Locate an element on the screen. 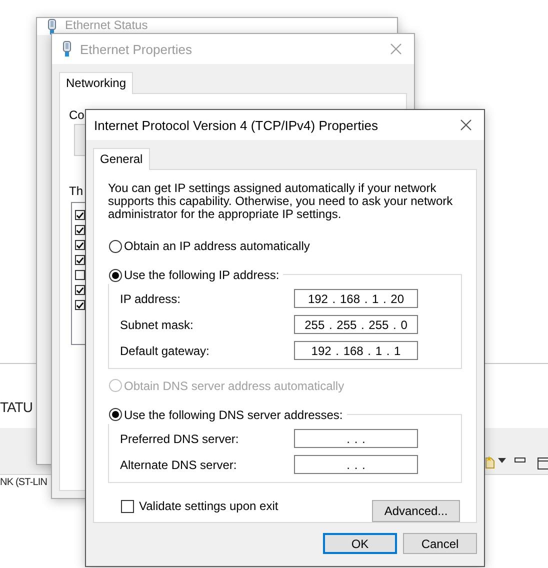 The width and height of the screenshot is (548, 568). window-title: Ethernet Status is located at coordinates (107, 25).